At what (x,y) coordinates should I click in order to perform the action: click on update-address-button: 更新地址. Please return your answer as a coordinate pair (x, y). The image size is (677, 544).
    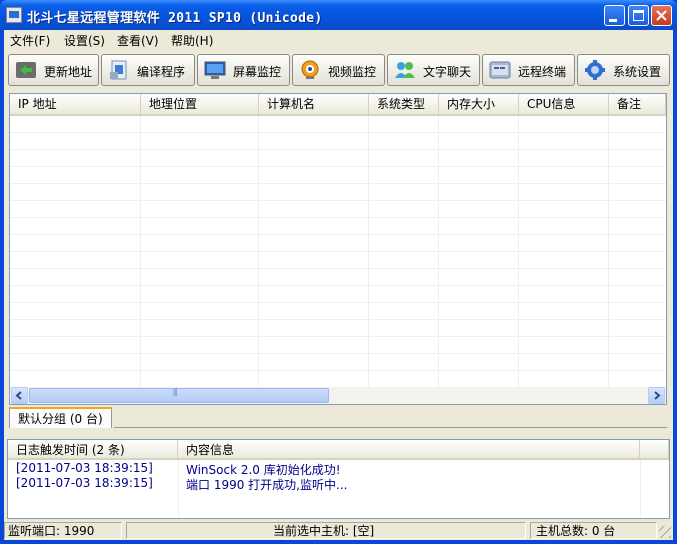
    Looking at the image, I should click on (53, 70).